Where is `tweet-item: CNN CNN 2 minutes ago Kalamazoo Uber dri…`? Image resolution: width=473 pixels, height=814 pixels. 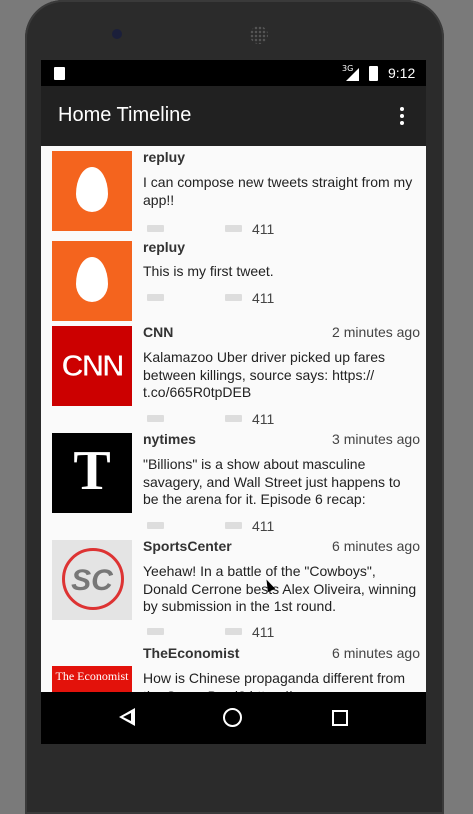 tweet-item: CNN CNN 2 minutes ago Kalamazoo Uber dri… is located at coordinates (233, 378).